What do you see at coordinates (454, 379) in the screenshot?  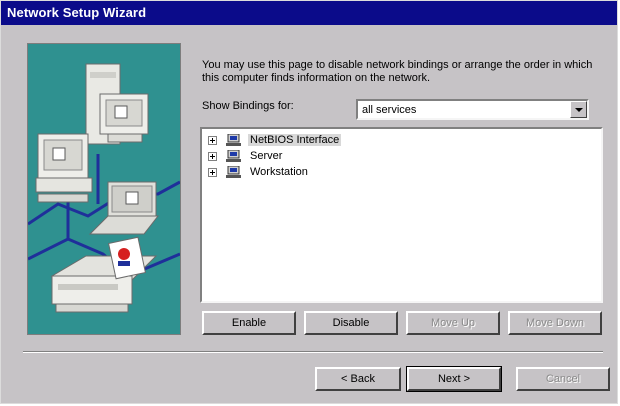 I see `next-button: Next >` at bounding box center [454, 379].